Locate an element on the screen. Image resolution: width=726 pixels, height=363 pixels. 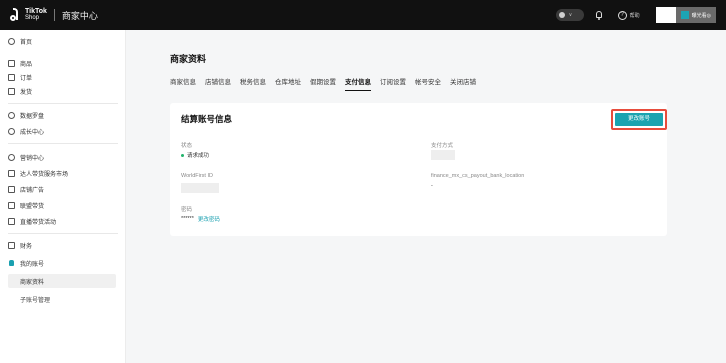
tab-close-shop: 关闭店铺 is located at coordinates (463, 83).